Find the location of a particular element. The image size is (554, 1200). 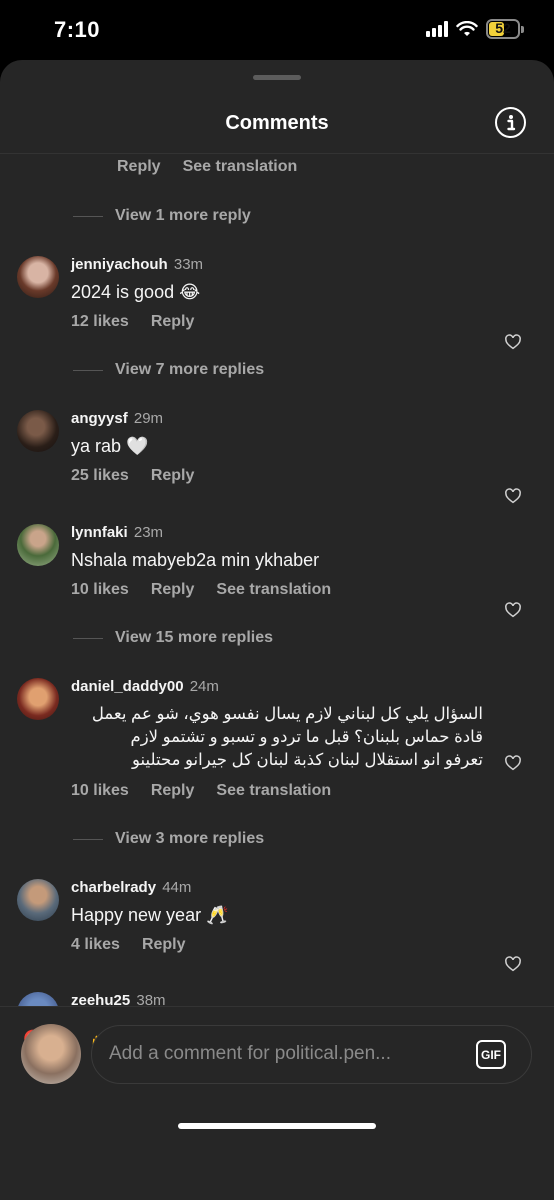

battery-icon: 52 is located at coordinates (505, 29).